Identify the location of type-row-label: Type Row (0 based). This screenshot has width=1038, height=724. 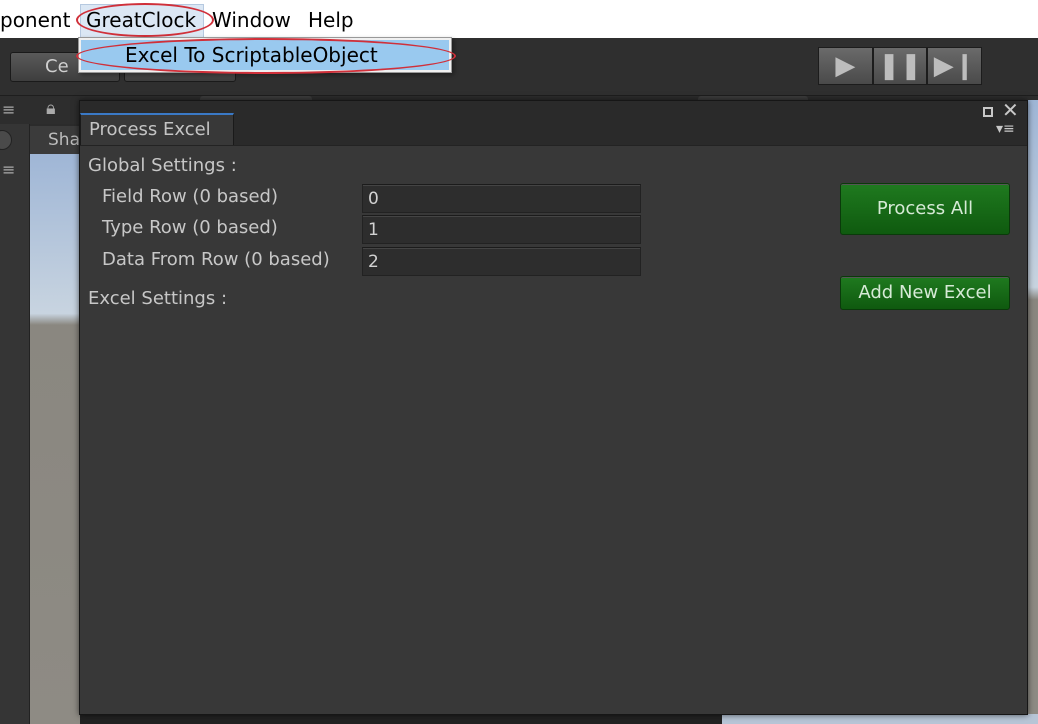
(190, 227).